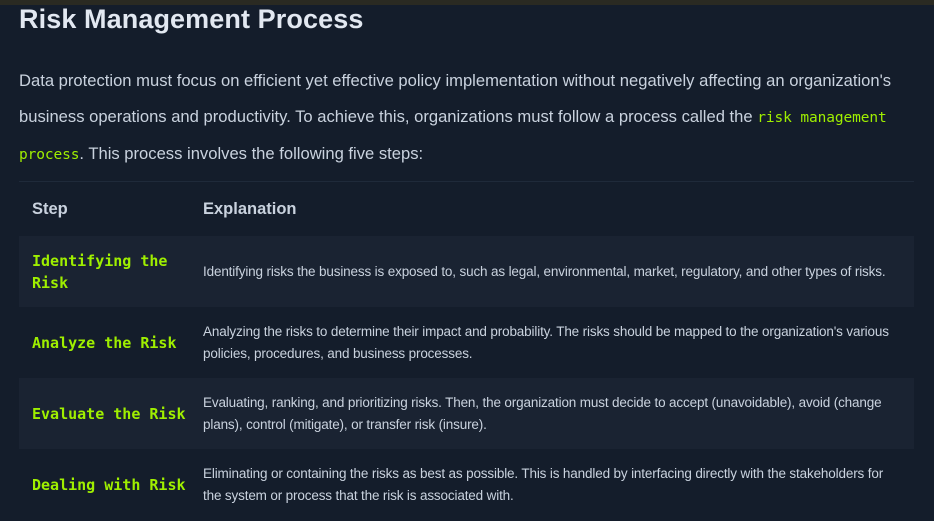 The image size is (934, 521). Describe the element at coordinates (250, 208) in the screenshot. I see `column-header-explanation: Explanation` at that location.